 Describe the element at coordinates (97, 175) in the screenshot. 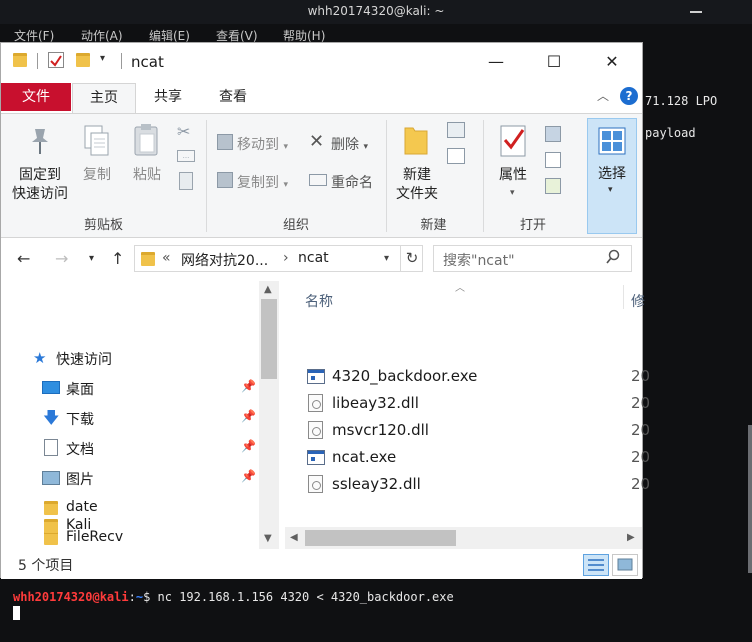

I see `copy-button: 复制` at that location.